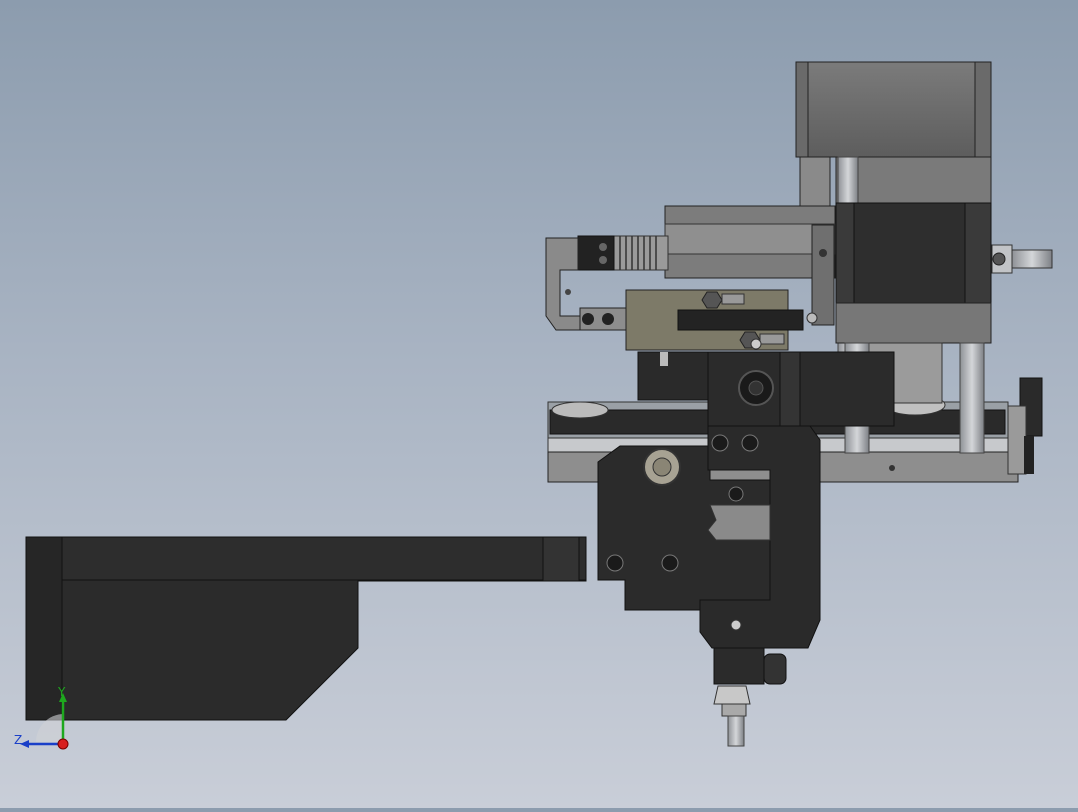 Image resolution: width=1078 pixels, height=812 pixels. I want to click on x-axis-point, so click(63, 744).